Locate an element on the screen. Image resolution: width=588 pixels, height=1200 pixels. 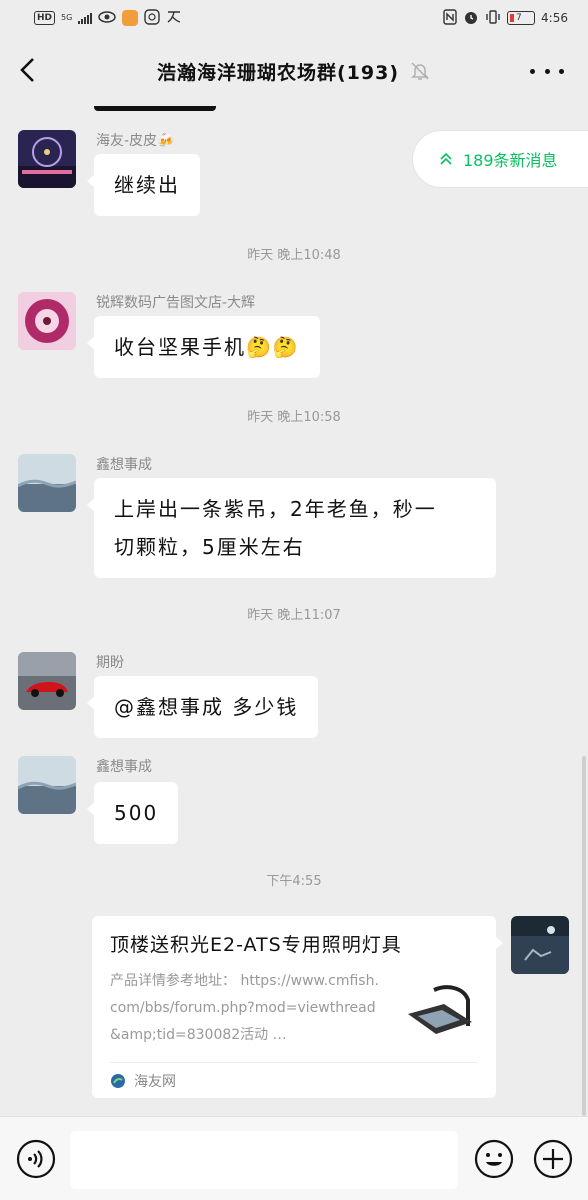
plus-button is located at coordinates (553, 1159).